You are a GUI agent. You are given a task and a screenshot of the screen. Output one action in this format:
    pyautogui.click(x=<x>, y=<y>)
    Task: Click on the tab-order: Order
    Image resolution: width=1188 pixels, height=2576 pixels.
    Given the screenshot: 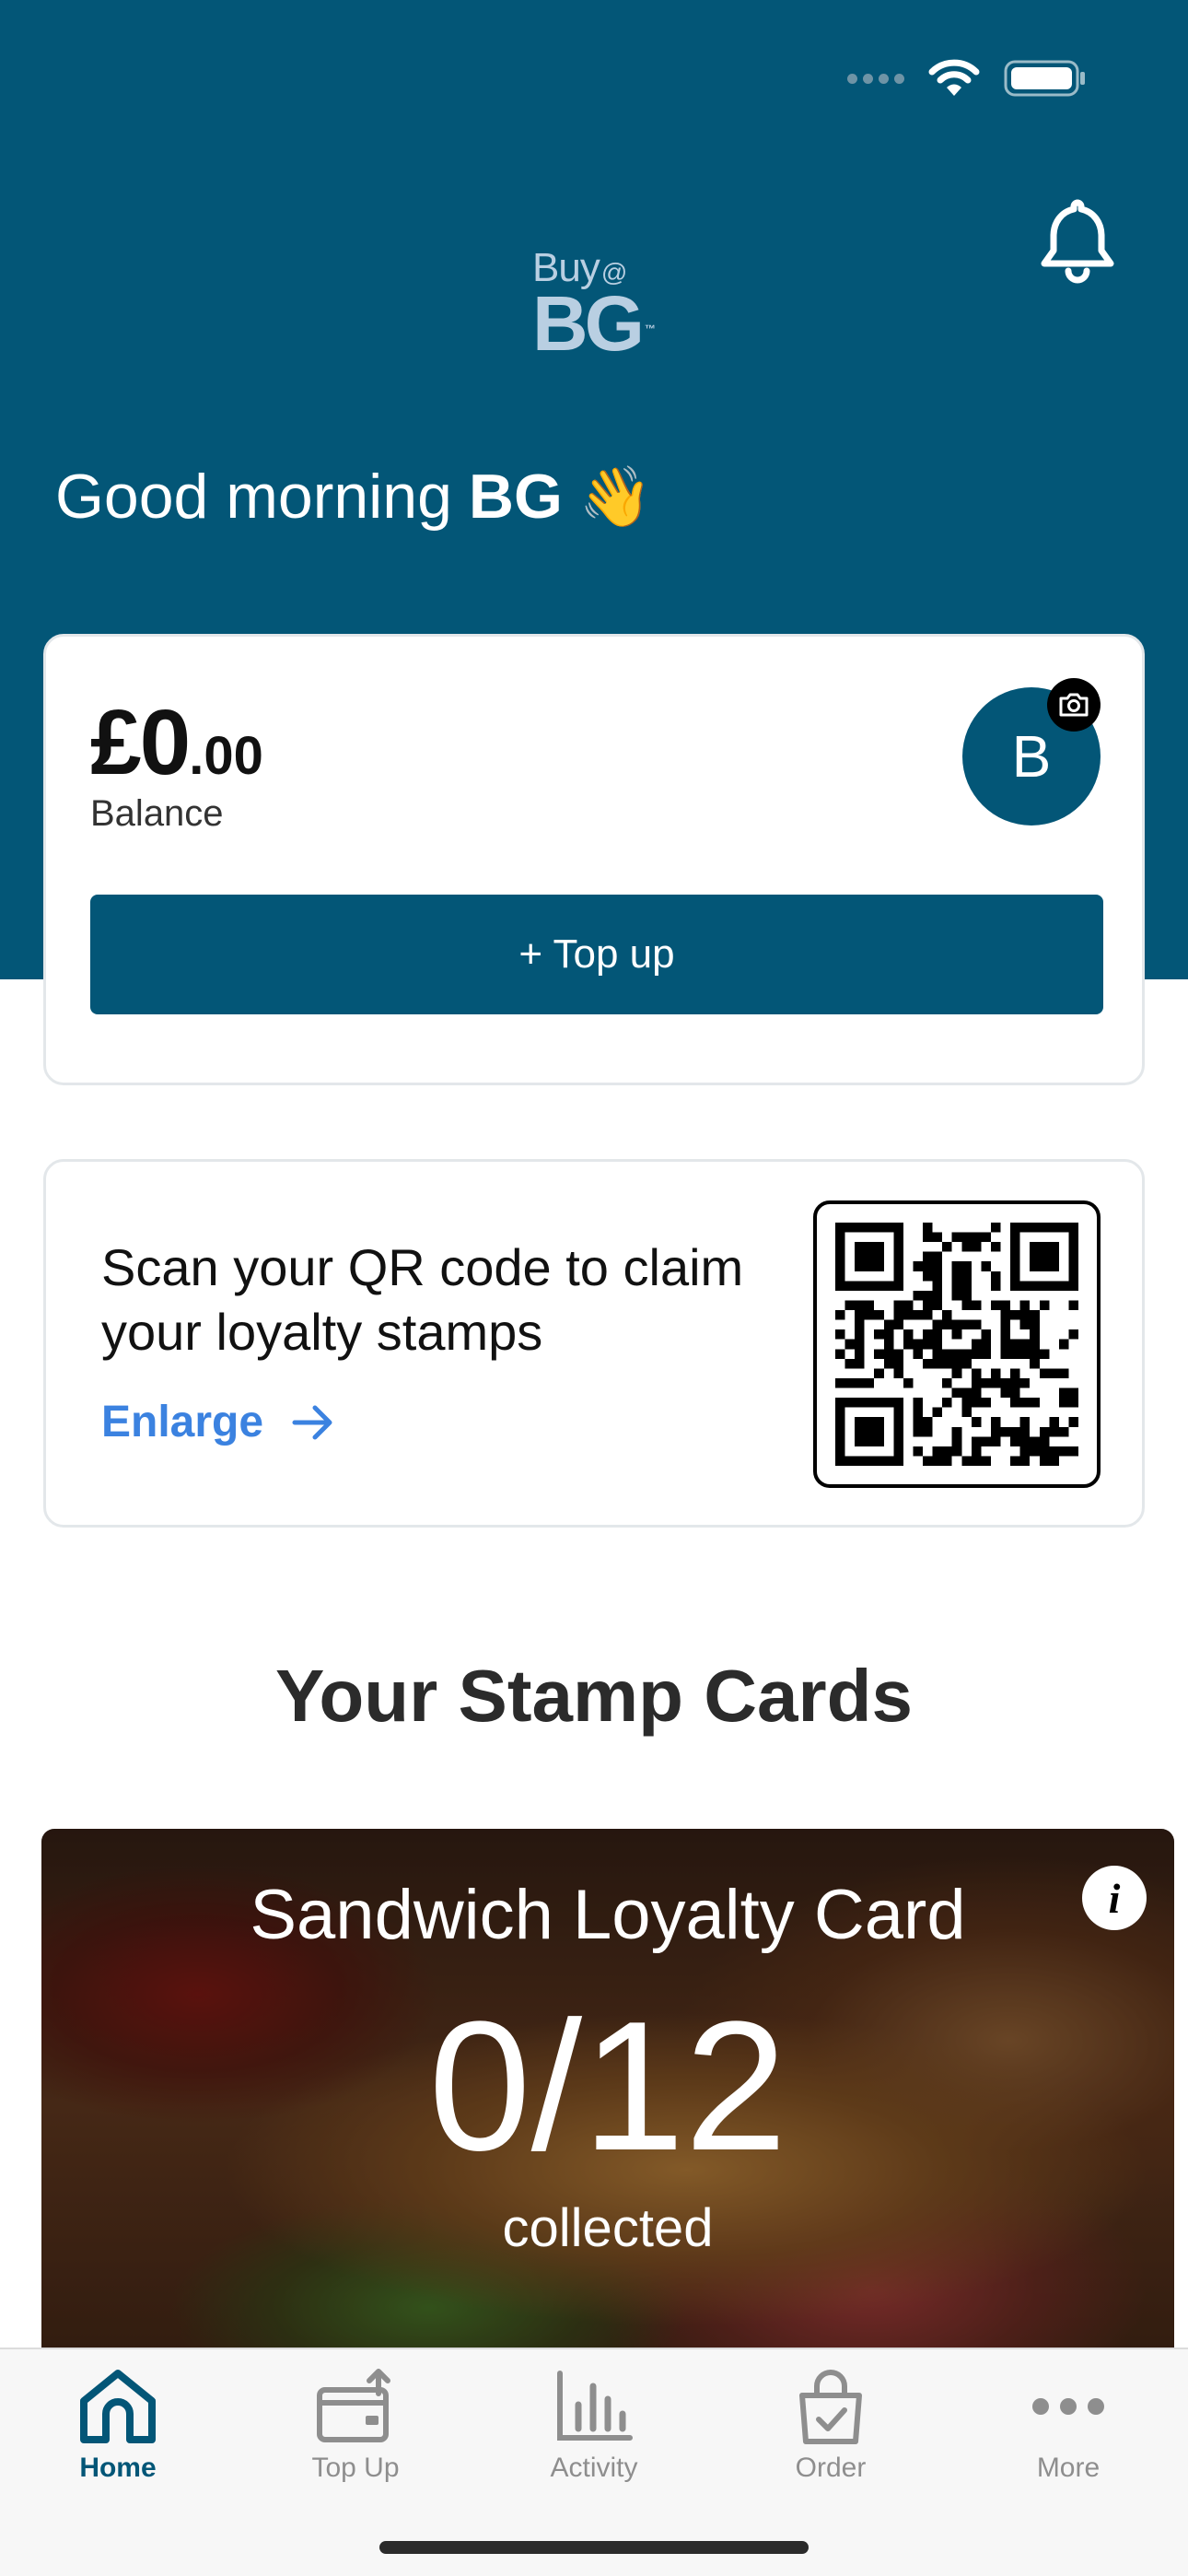 What is the action you would take?
    pyautogui.click(x=831, y=2426)
    